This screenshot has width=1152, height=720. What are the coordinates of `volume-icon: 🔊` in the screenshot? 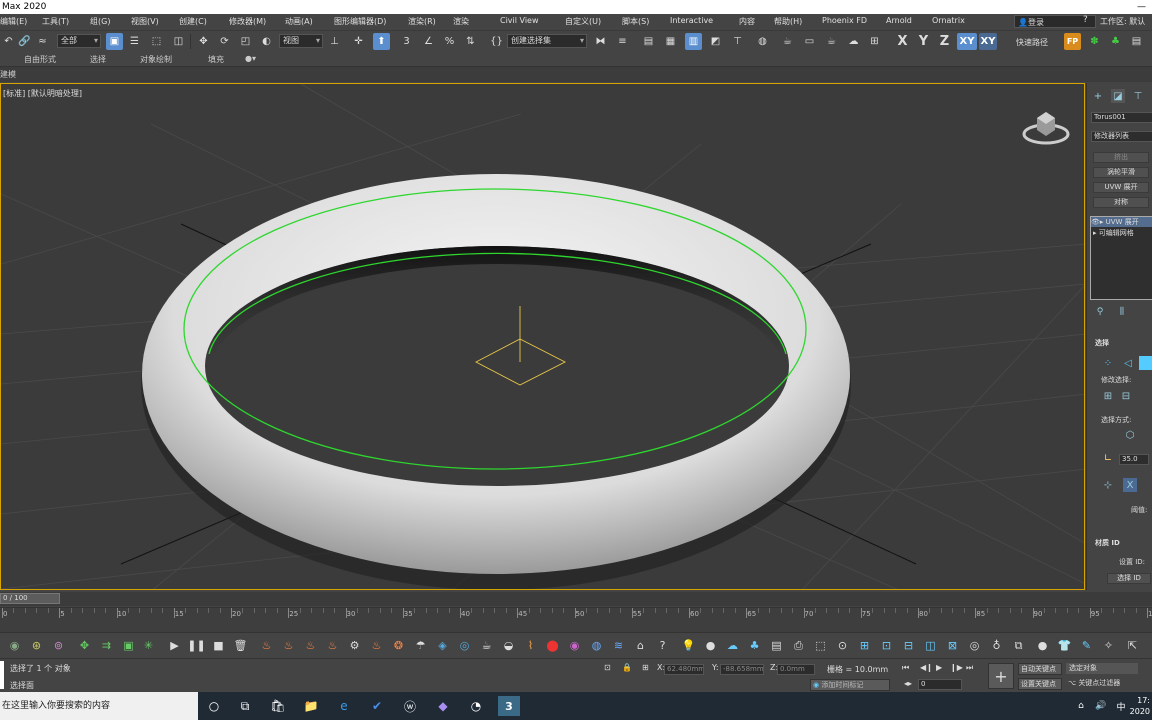 It's located at (1101, 706).